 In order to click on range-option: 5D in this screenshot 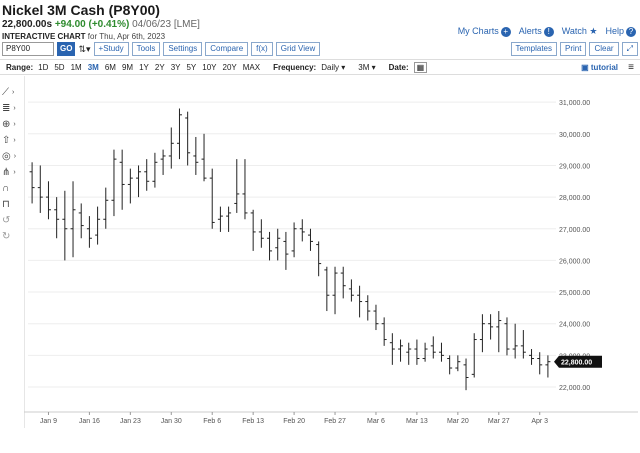, I will do `click(59, 67)`.